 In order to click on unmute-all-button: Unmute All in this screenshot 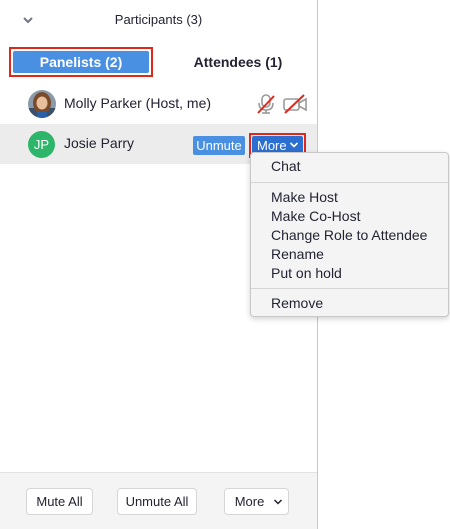, I will do `click(157, 501)`.